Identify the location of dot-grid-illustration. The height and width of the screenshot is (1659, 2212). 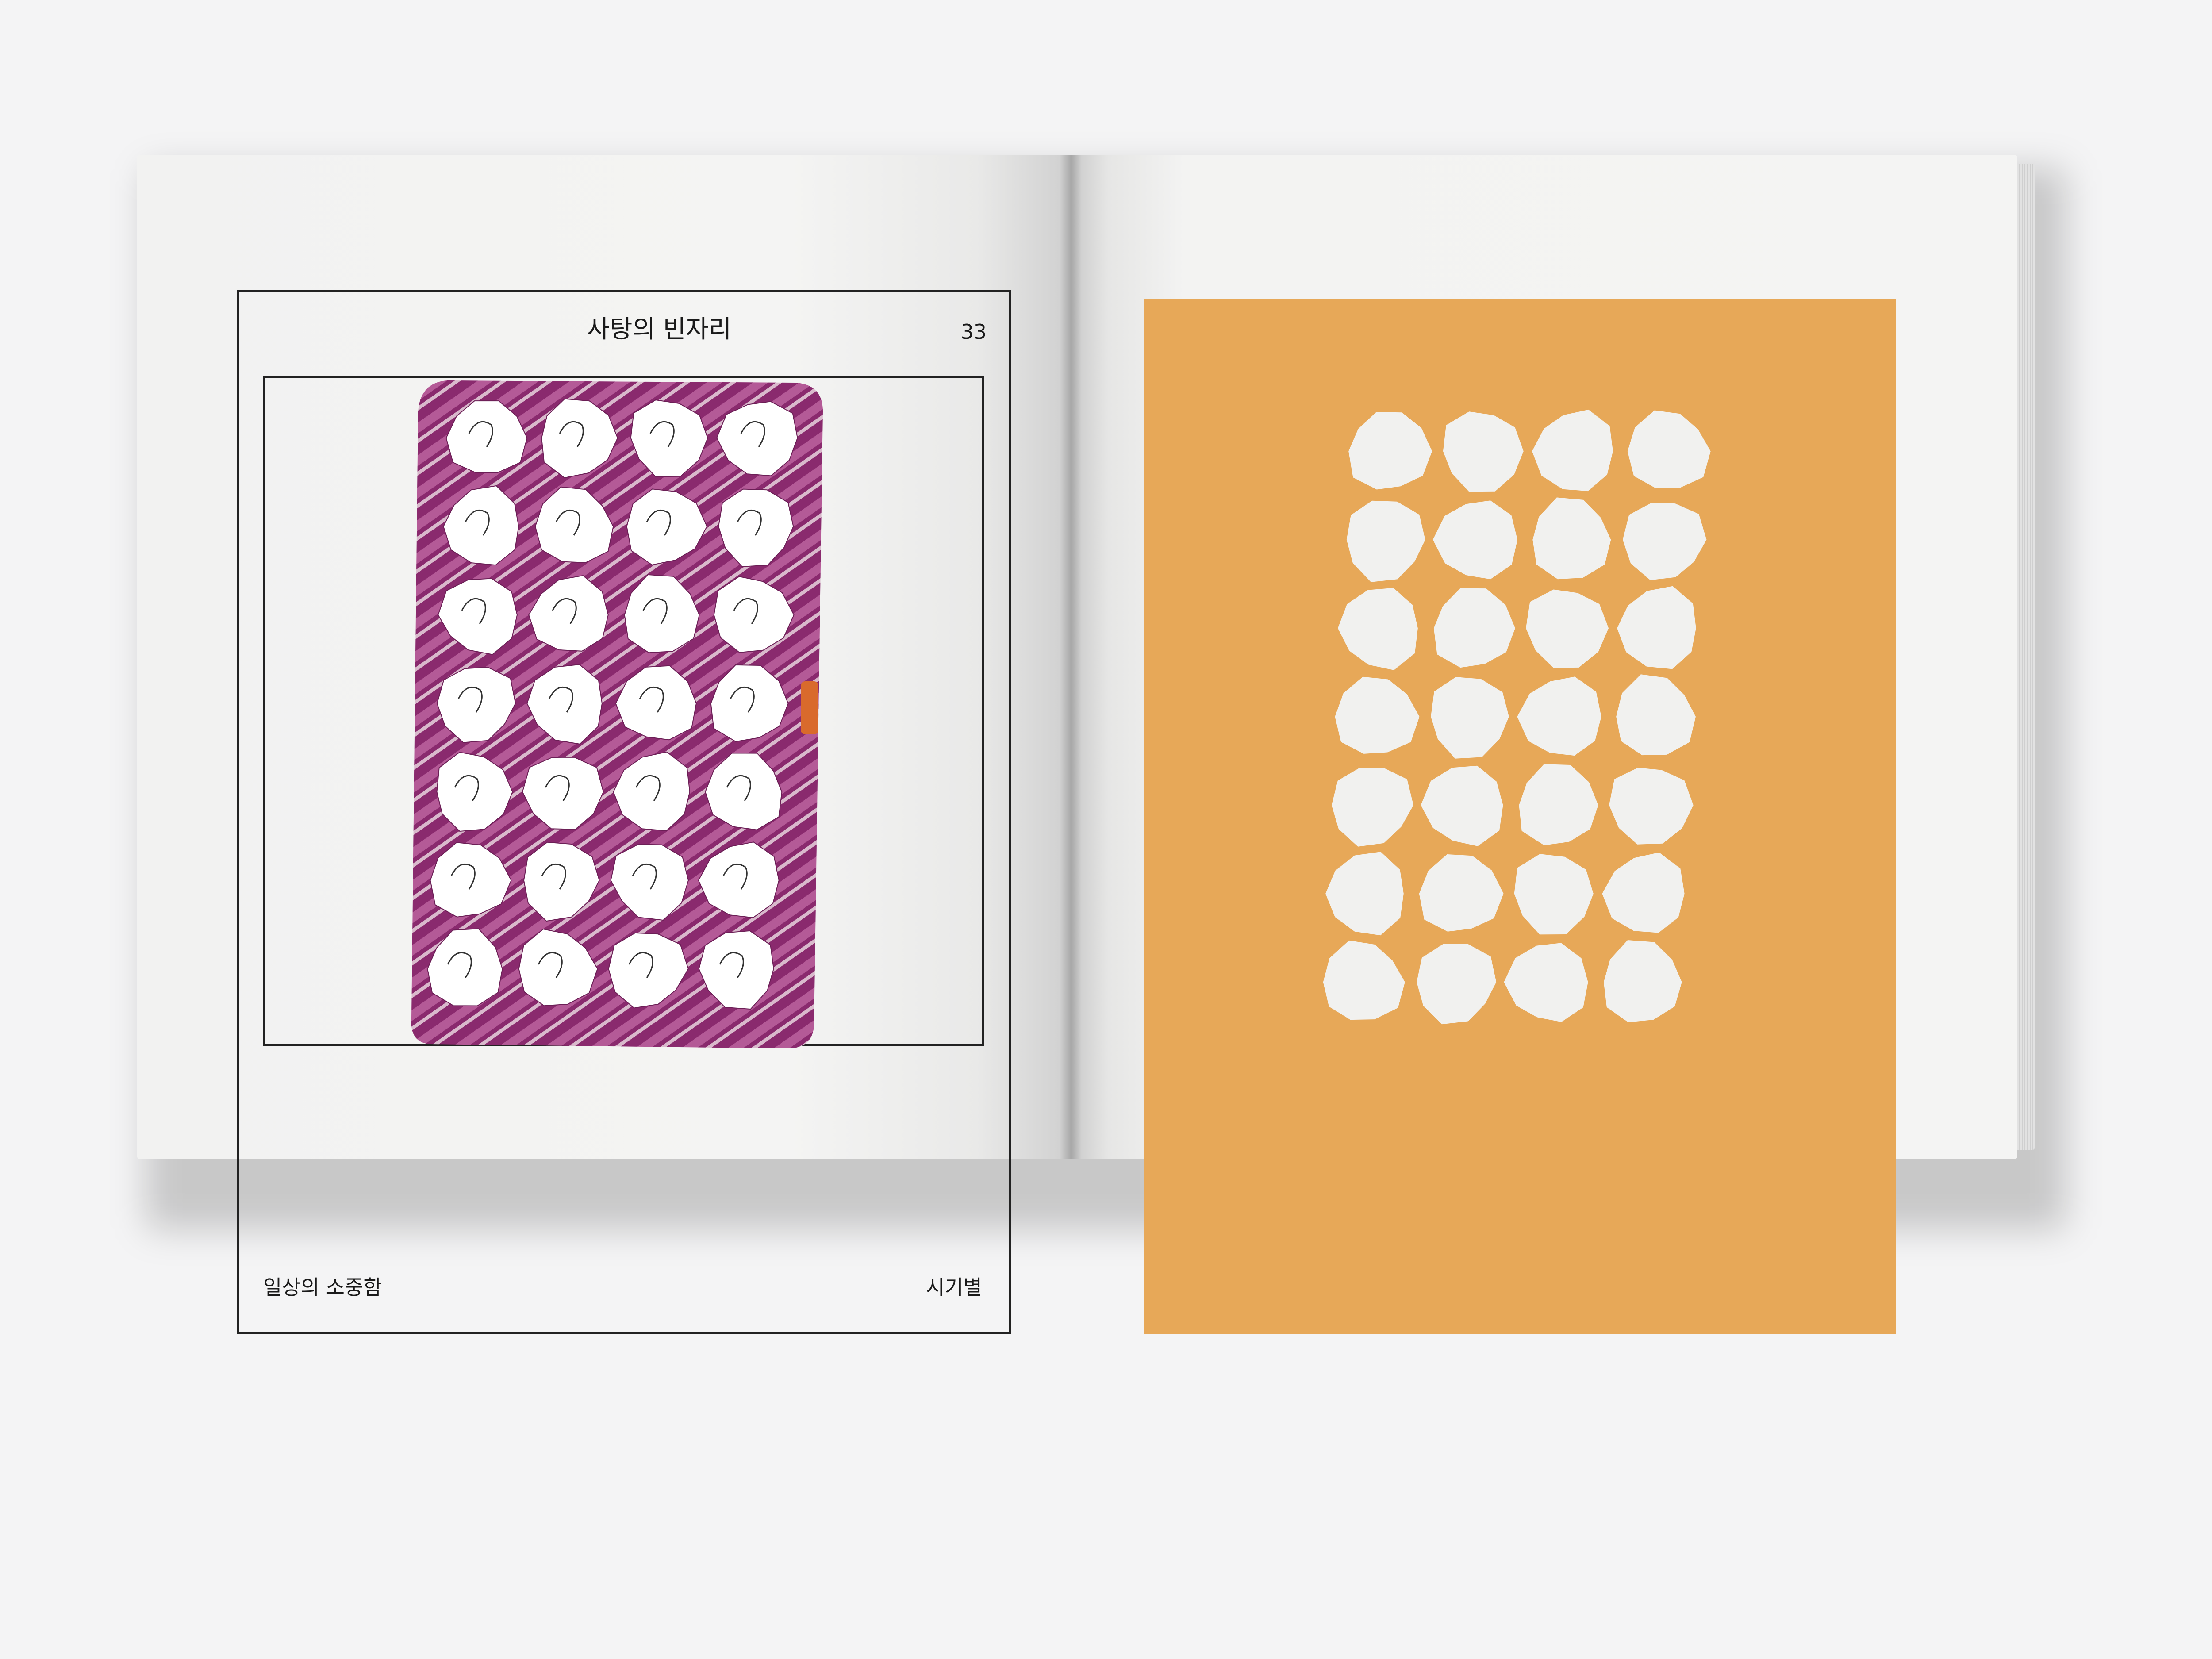
(1517, 717).